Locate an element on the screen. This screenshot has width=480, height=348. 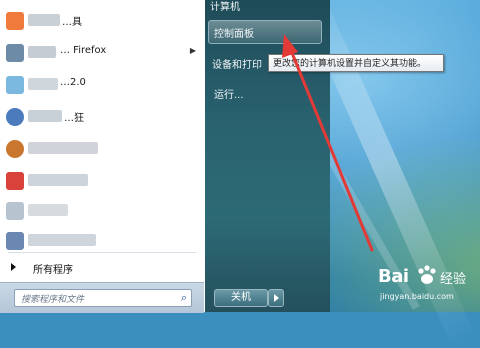
baidu-jingyan-watermark: Bai 经验 jingyan.baidu.com is located at coordinates (428, 285).